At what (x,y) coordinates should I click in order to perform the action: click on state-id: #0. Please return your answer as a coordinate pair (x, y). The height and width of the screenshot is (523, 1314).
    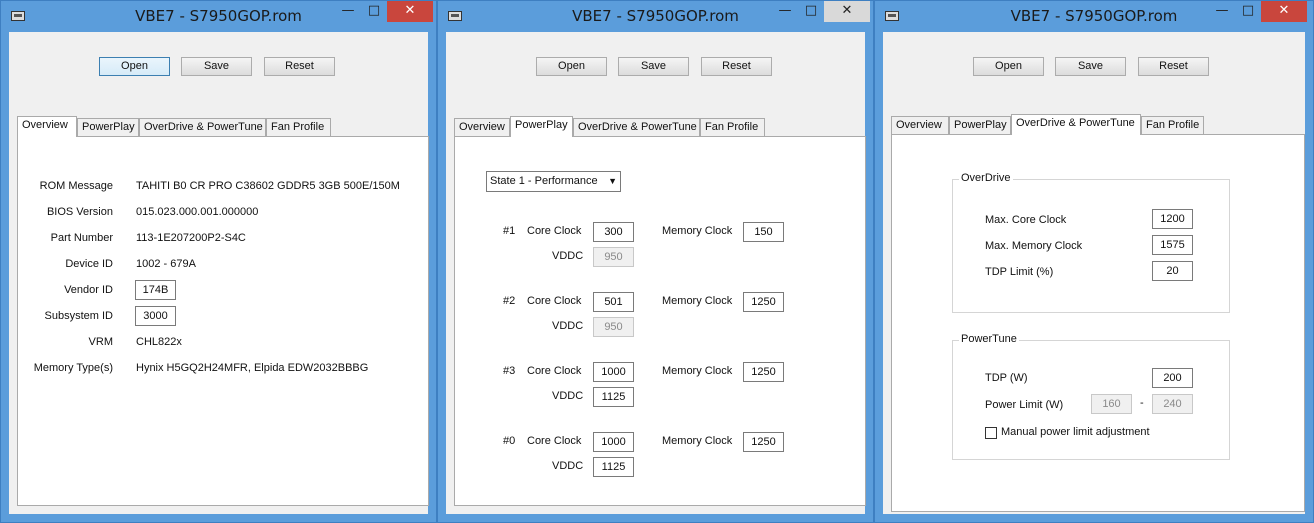
    Looking at the image, I should click on (509, 441).